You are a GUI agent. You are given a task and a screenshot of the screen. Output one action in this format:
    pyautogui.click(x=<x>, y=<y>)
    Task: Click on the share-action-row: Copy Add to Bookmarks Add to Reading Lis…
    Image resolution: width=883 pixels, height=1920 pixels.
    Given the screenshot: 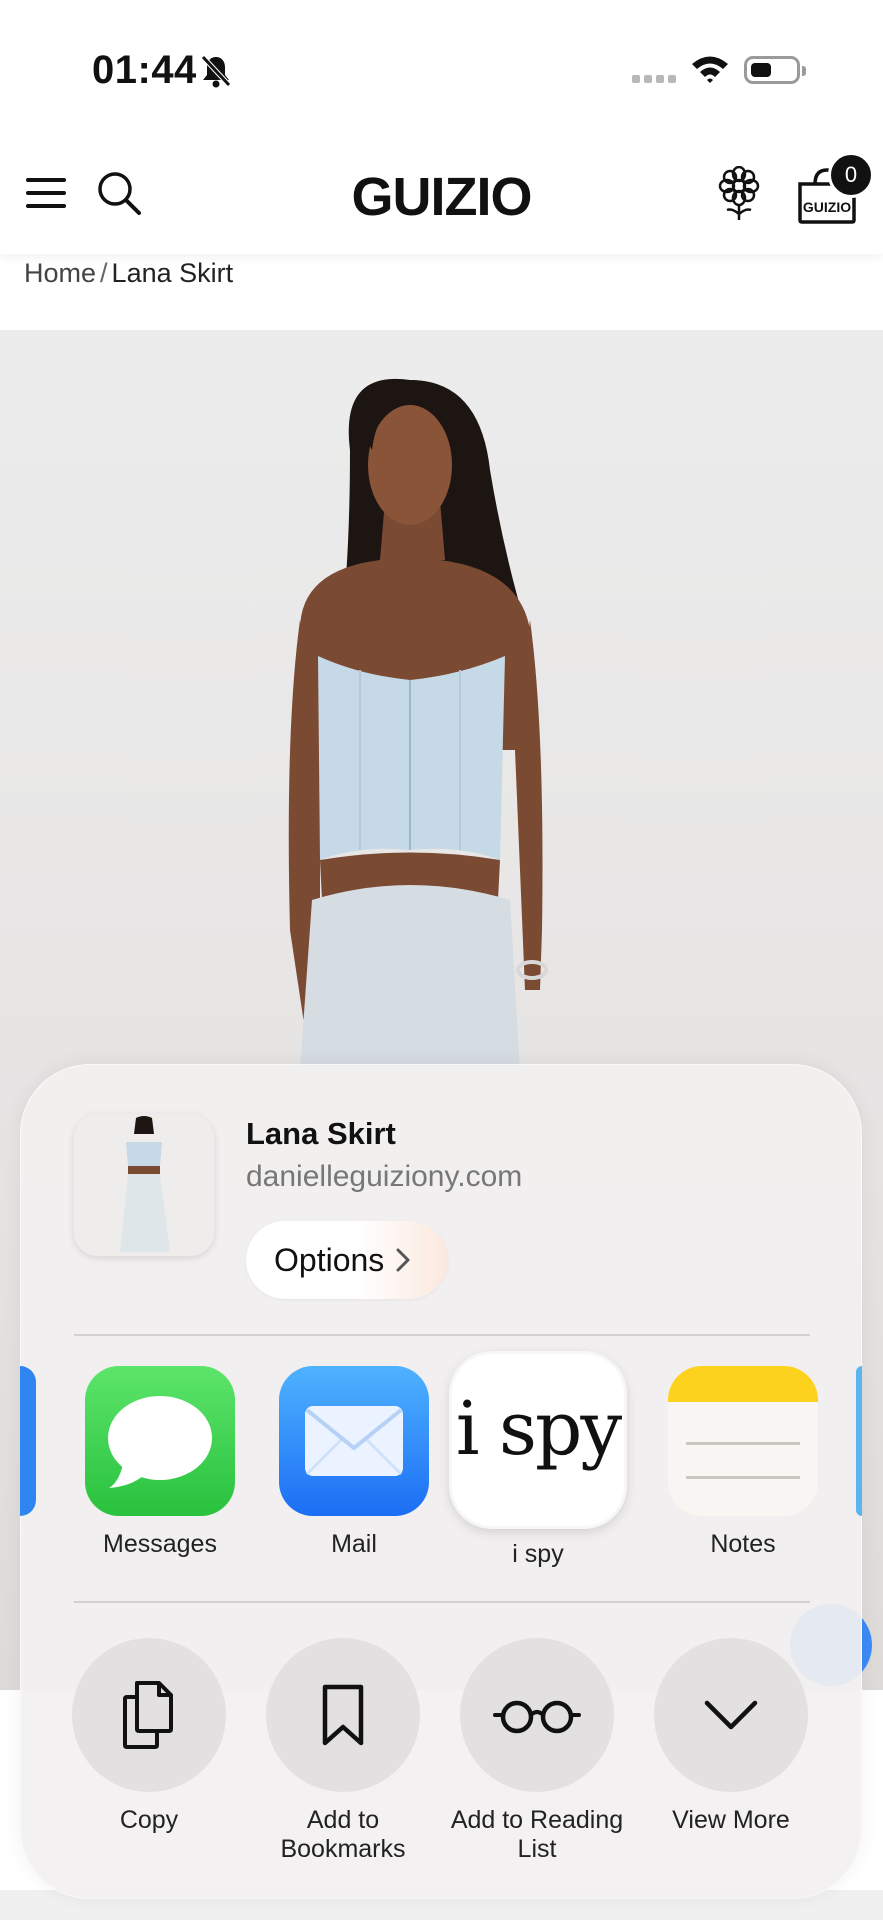 What is the action you would take?
    pyautogui.click(x=441, y=1758)
    